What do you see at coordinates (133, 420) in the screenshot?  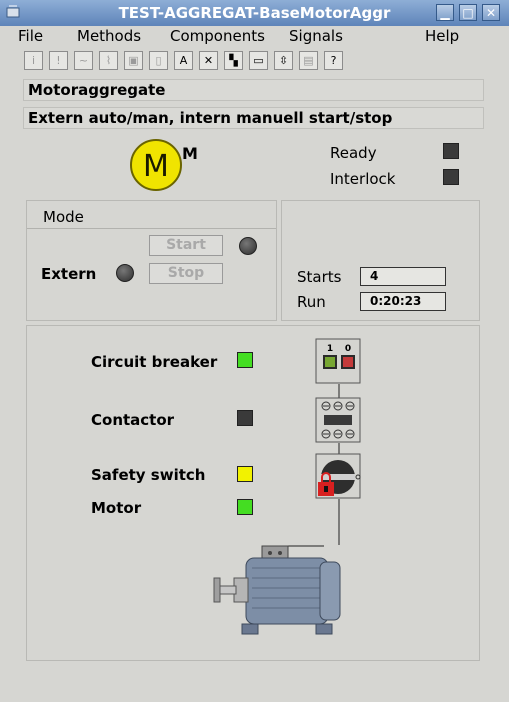 I see `contactor-label: Contactor` at bounding box center [133, 420].